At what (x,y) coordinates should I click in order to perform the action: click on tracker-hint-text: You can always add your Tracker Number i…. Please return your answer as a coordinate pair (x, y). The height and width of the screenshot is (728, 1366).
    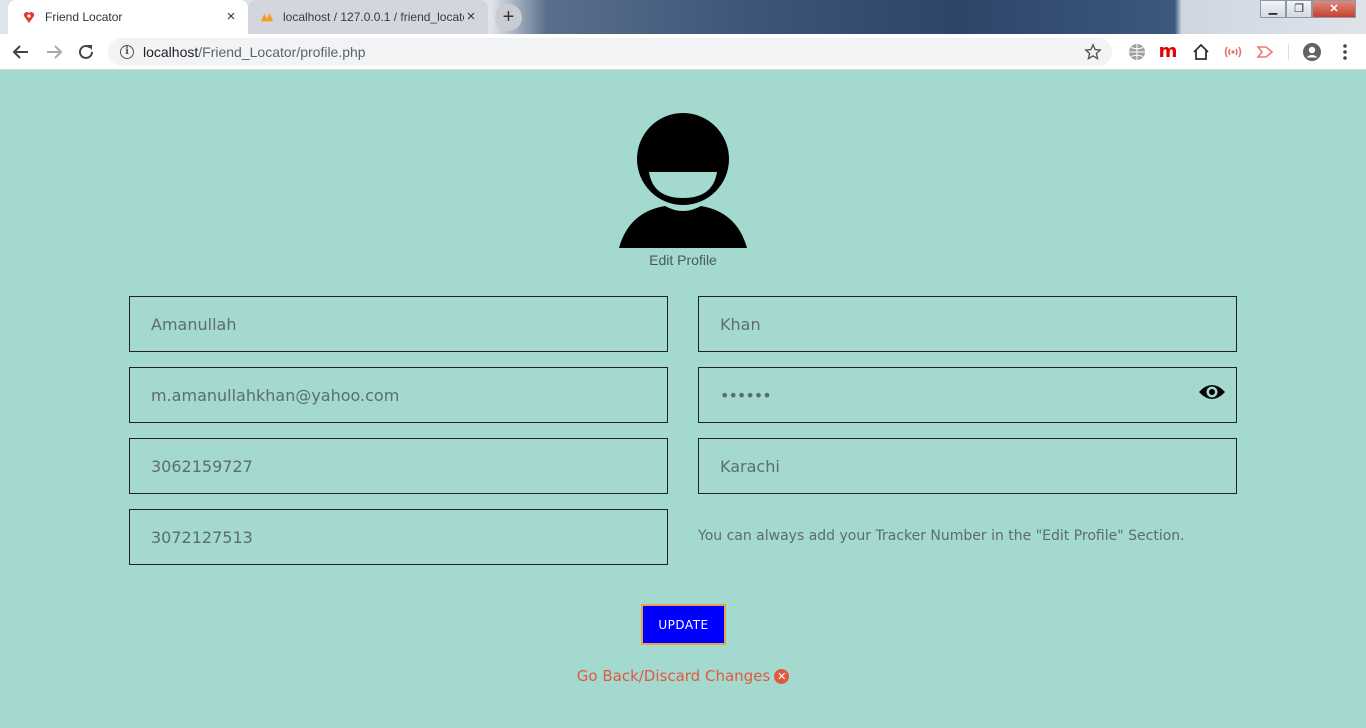
    Looking at the image, I should click on (941, 536).